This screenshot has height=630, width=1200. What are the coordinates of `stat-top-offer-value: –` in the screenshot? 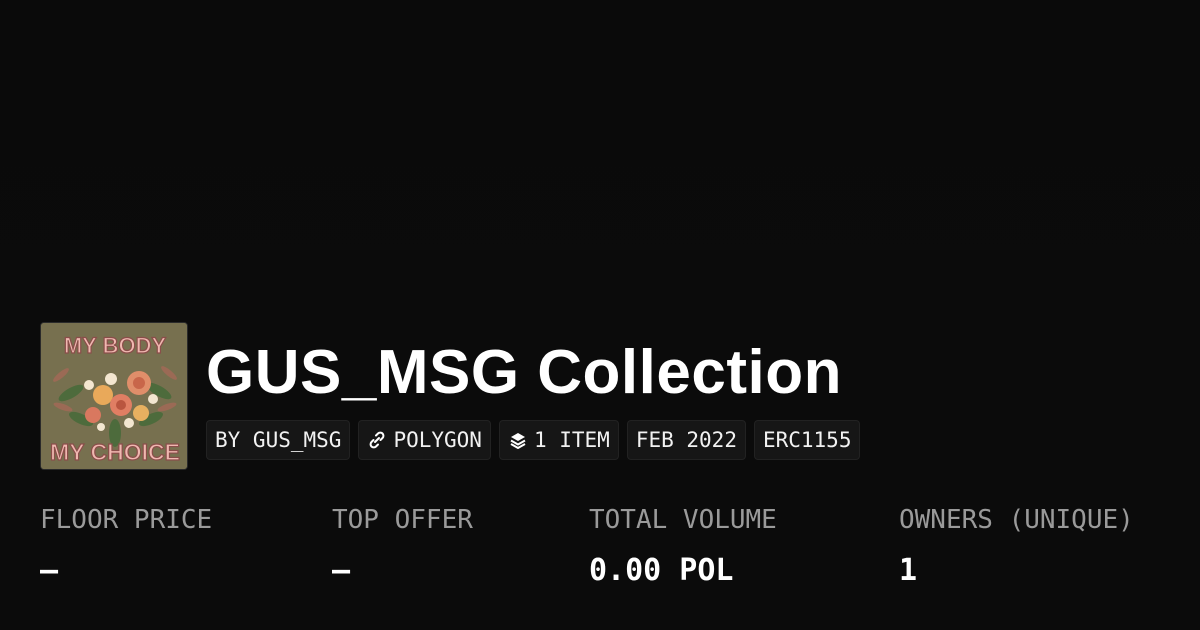 It's located at (341, 570).